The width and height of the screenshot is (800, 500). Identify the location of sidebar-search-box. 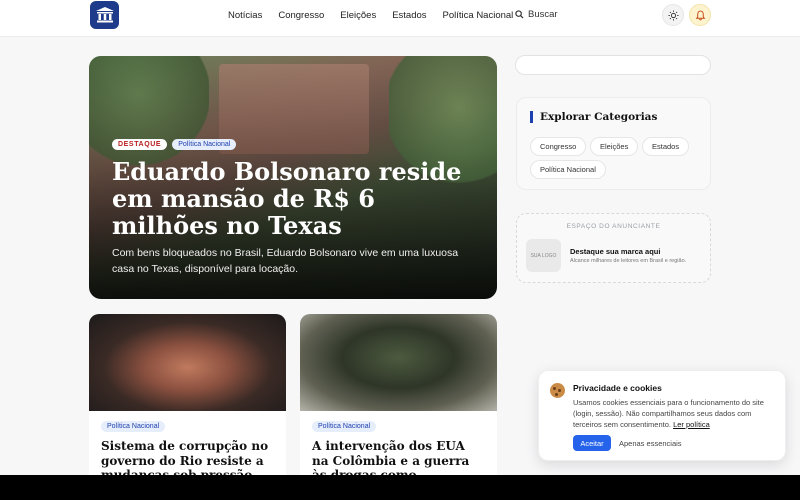
(613, 65).